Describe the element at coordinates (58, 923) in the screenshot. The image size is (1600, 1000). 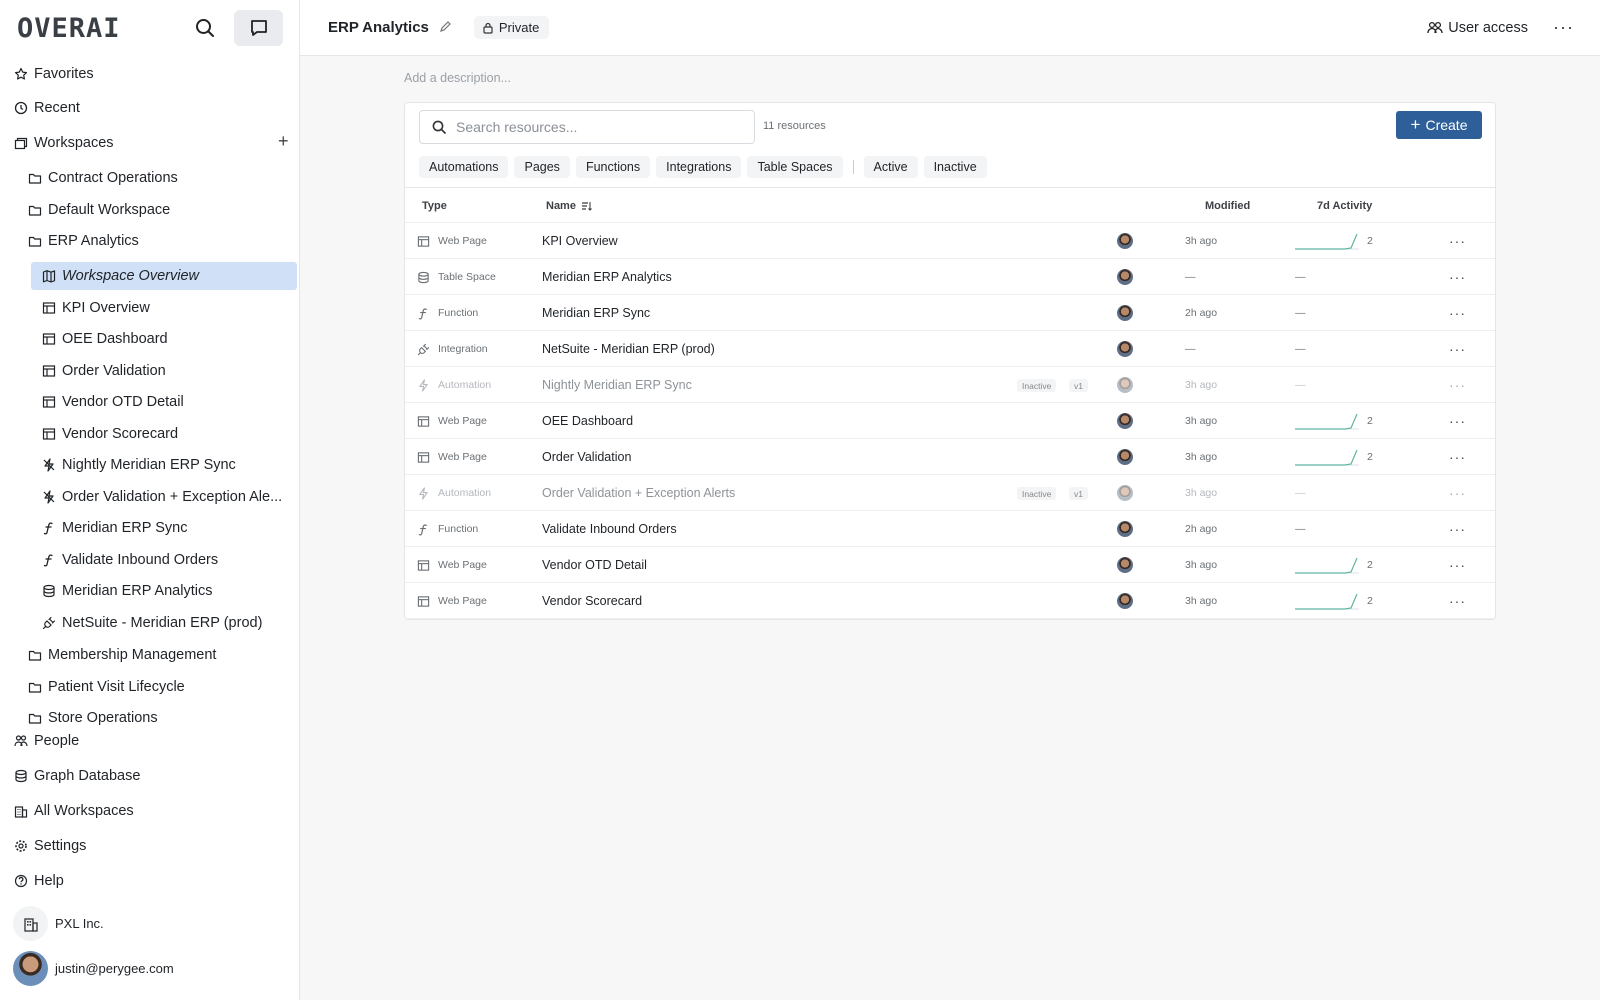
I see `org-switcher: PXL Inc.` at that location.